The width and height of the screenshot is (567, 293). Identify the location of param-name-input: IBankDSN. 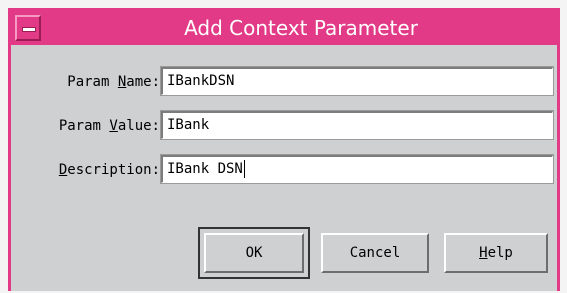
(357, 81).